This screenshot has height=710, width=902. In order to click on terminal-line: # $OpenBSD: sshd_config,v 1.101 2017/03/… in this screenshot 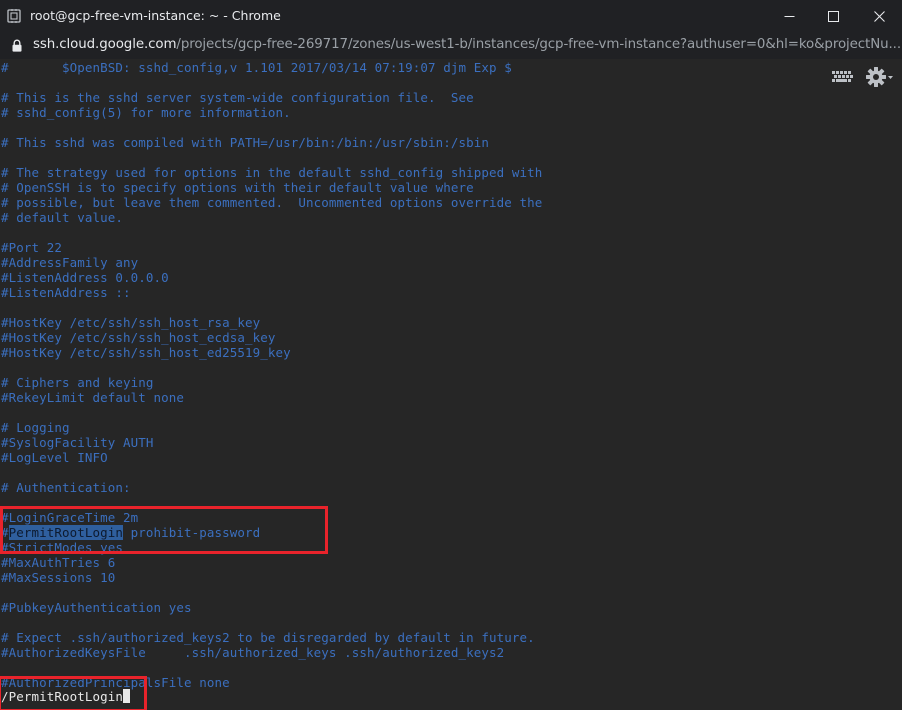, I will do `click(256, 67)`.